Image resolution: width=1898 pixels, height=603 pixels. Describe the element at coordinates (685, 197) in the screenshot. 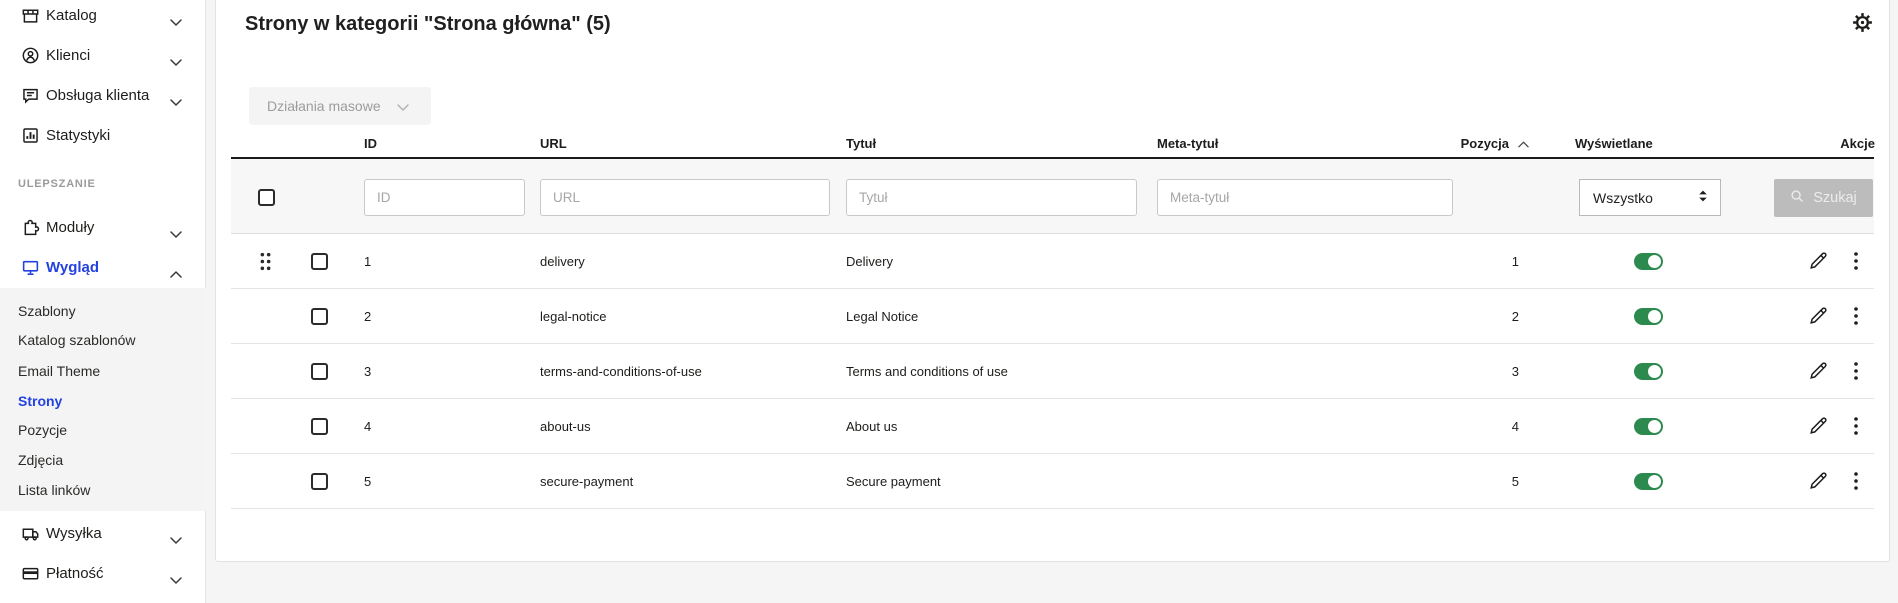

I see `filter-url-input` at that location.